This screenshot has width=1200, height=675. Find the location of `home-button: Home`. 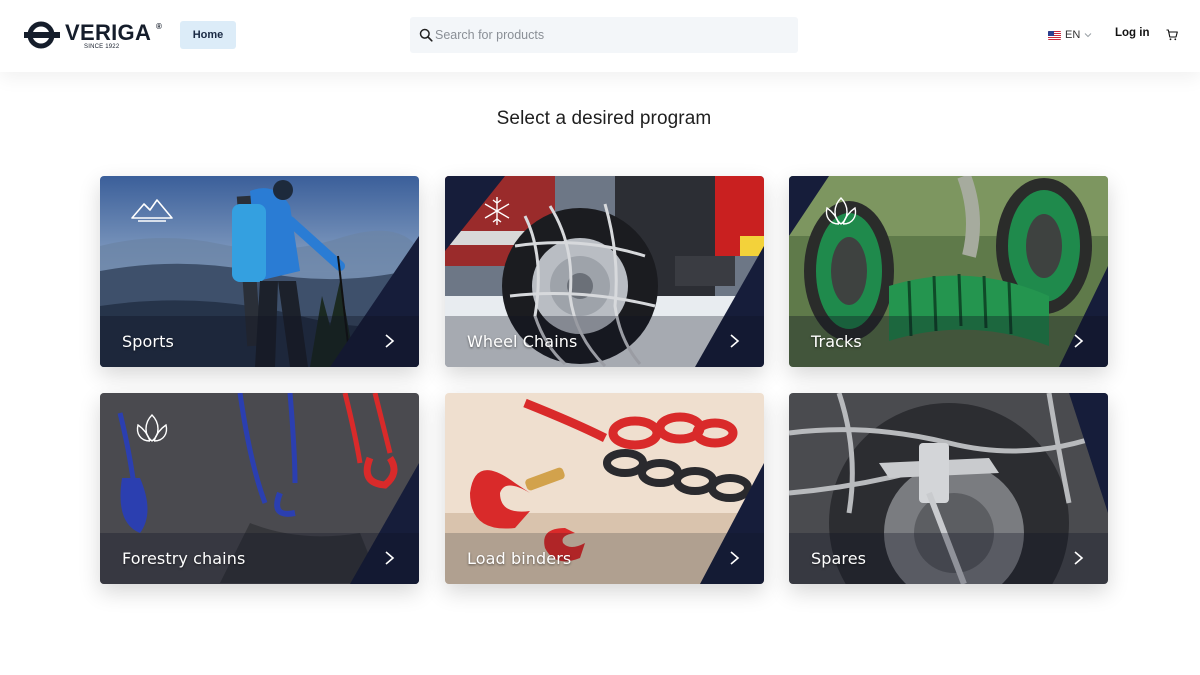

home-button: Home is located at coordinates (208, 35).